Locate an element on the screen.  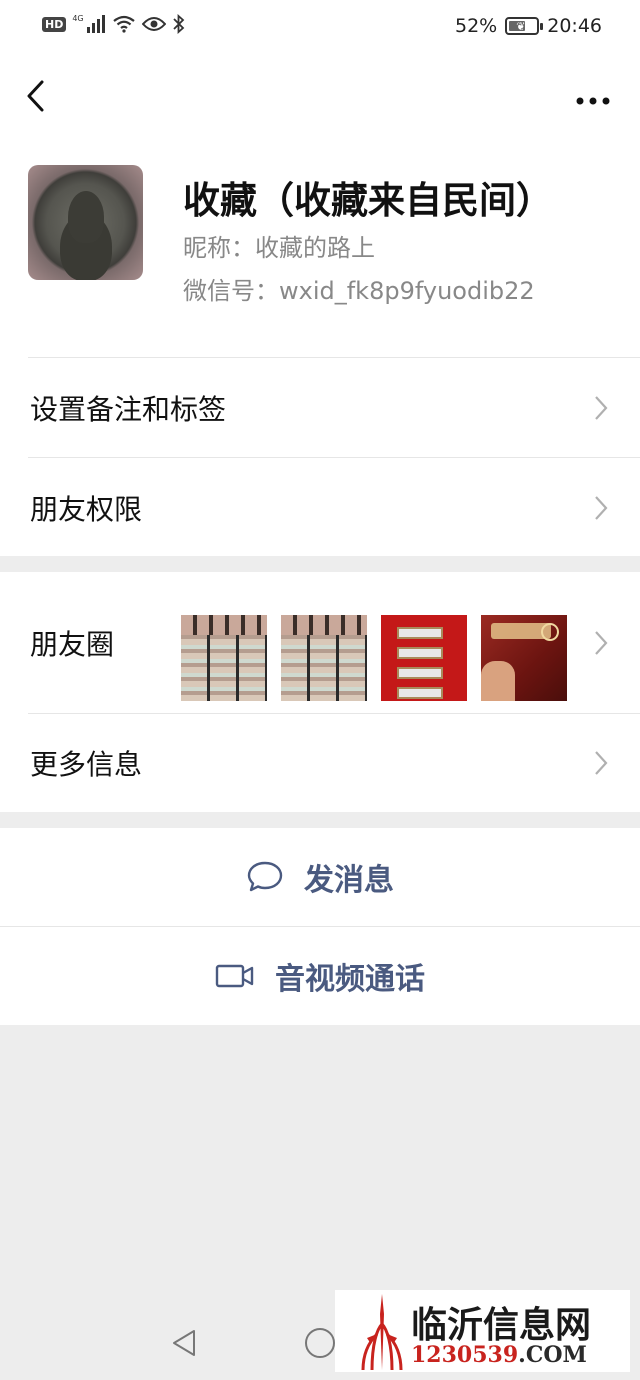
status-left-icons: HD 4G is located at coordinates (114, 24).